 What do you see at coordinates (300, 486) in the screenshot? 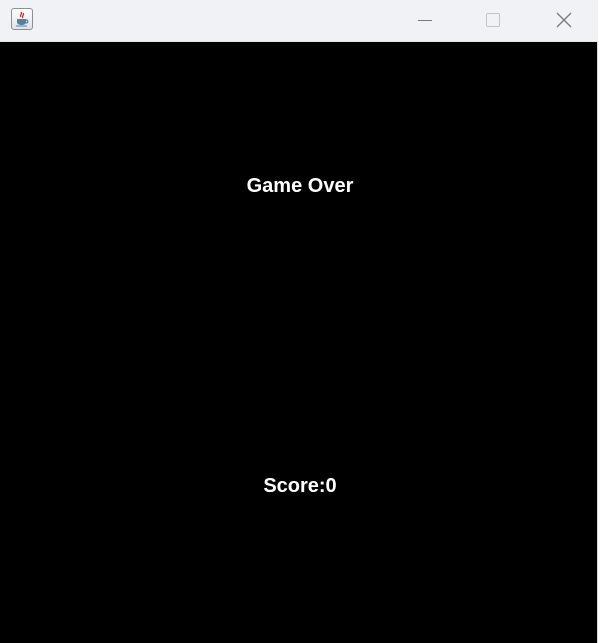
I see `score-text: Score:0` at bounding box center [300, 486].